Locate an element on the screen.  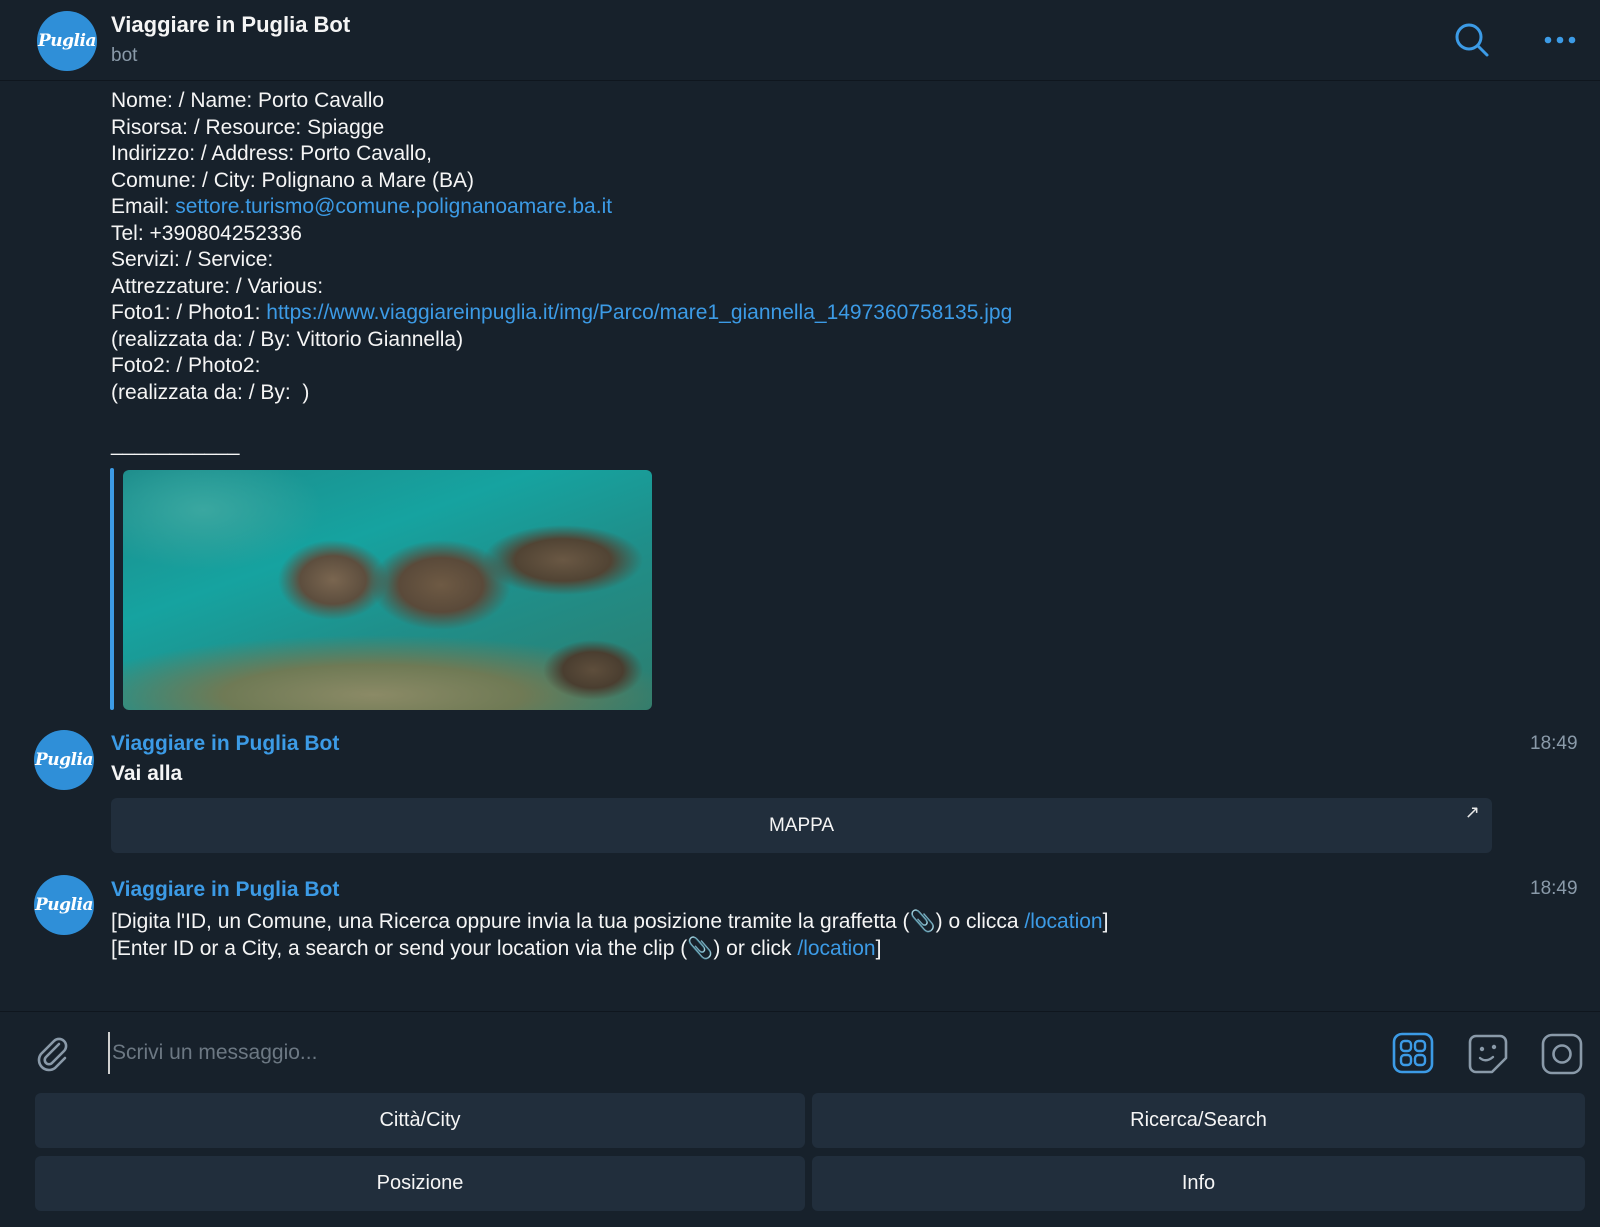
paperclip-icon is located at coordinates (52, 1054).